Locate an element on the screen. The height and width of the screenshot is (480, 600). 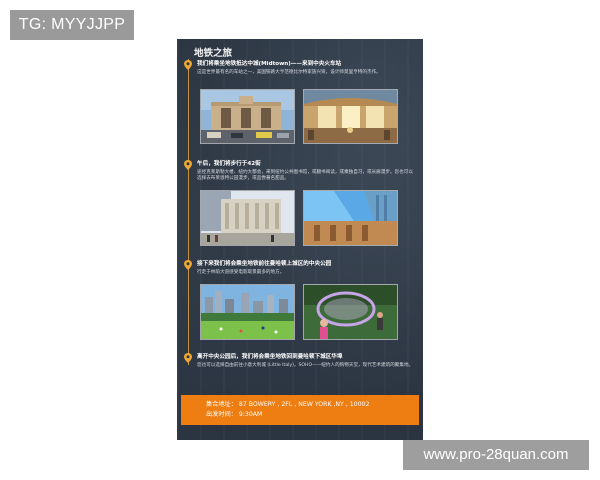
departure-time-row: 出发时间： 9:30AM is located at coordinates (234, 415).